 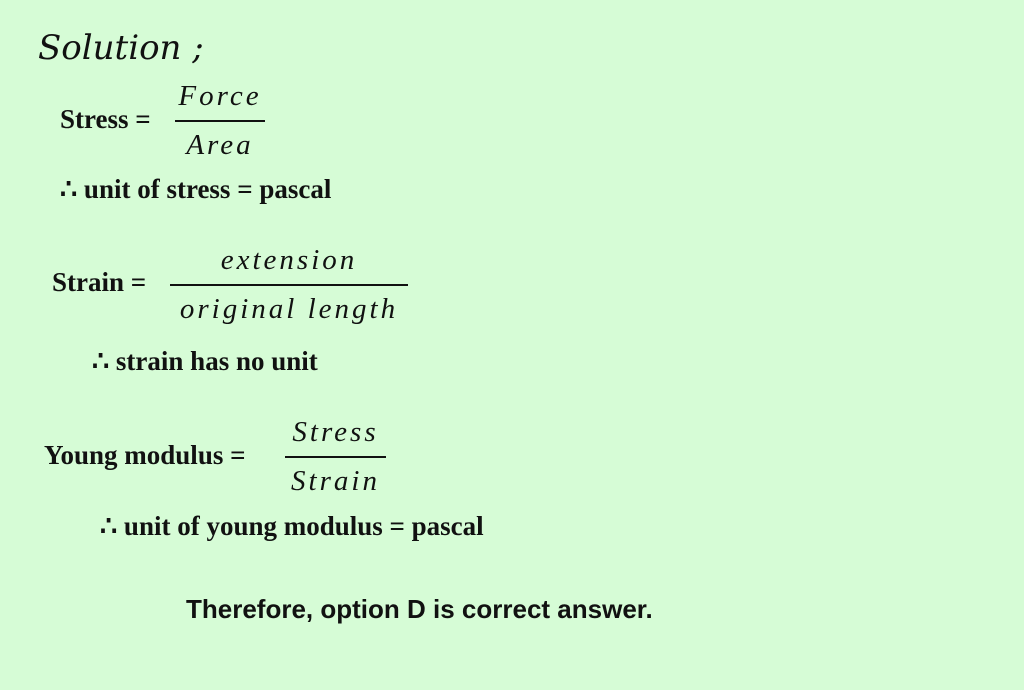 I want to click on young-conclusion: ∴ unit of young modulus = pascal, so click(x=292, y=526).